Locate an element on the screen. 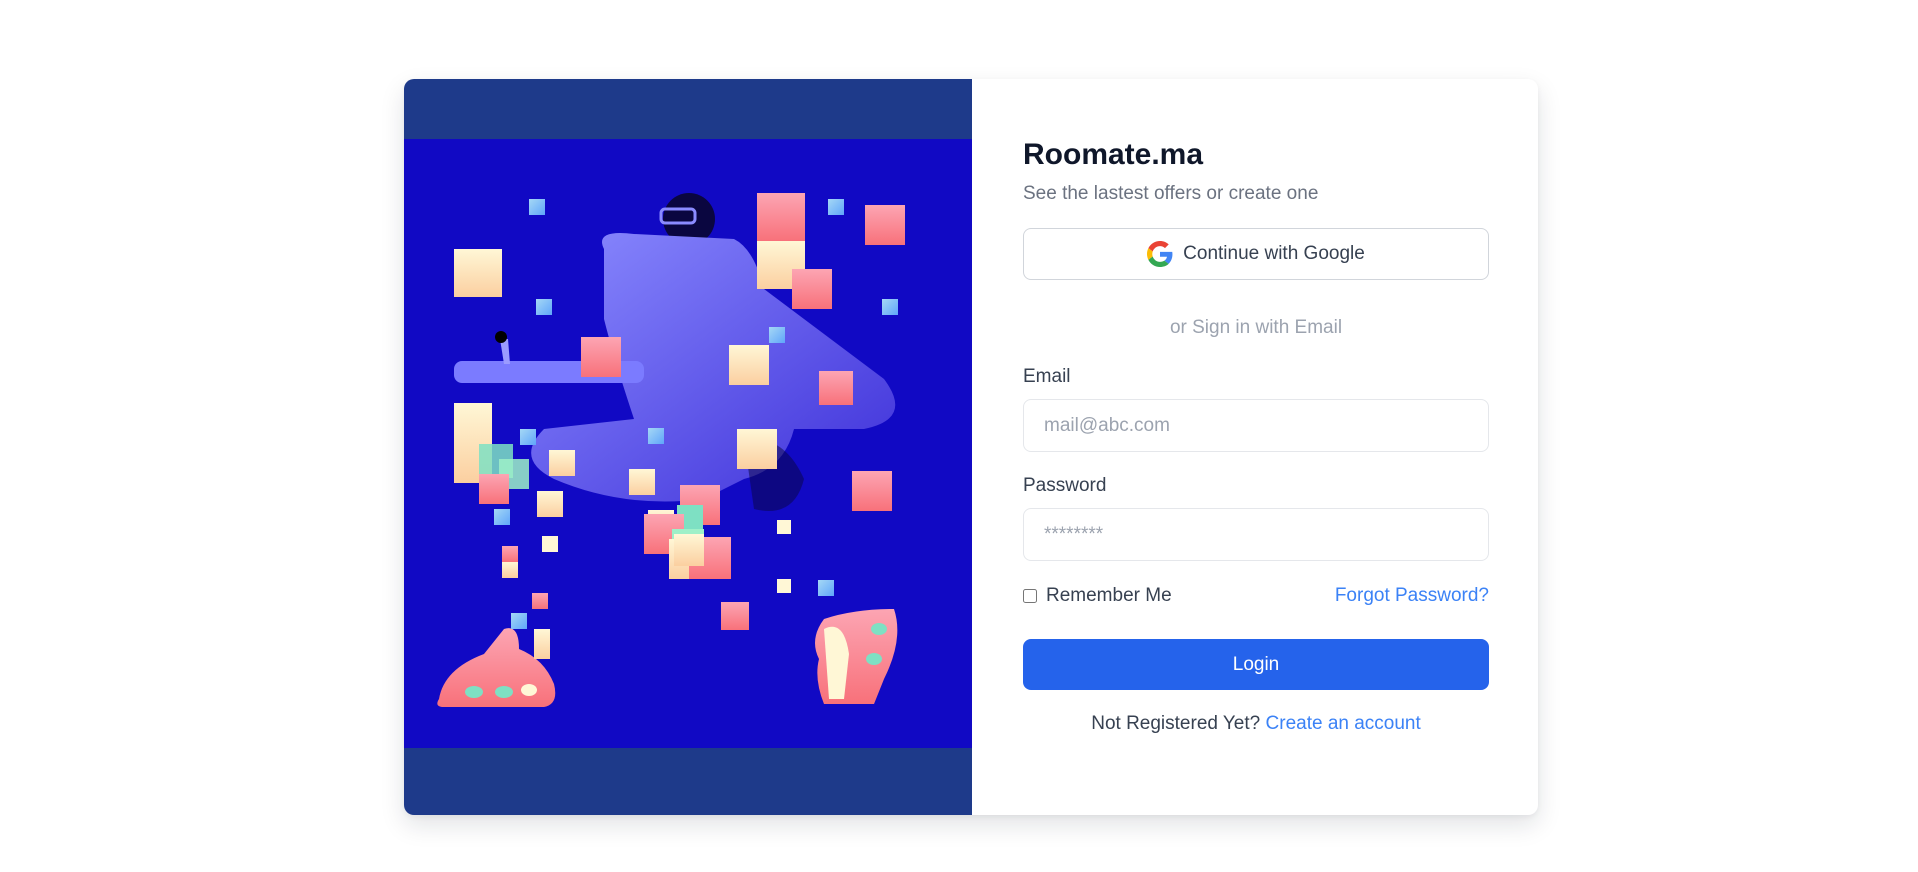  sign-in-divider: or Sign in with Email is located at coordinates (1256, 327).